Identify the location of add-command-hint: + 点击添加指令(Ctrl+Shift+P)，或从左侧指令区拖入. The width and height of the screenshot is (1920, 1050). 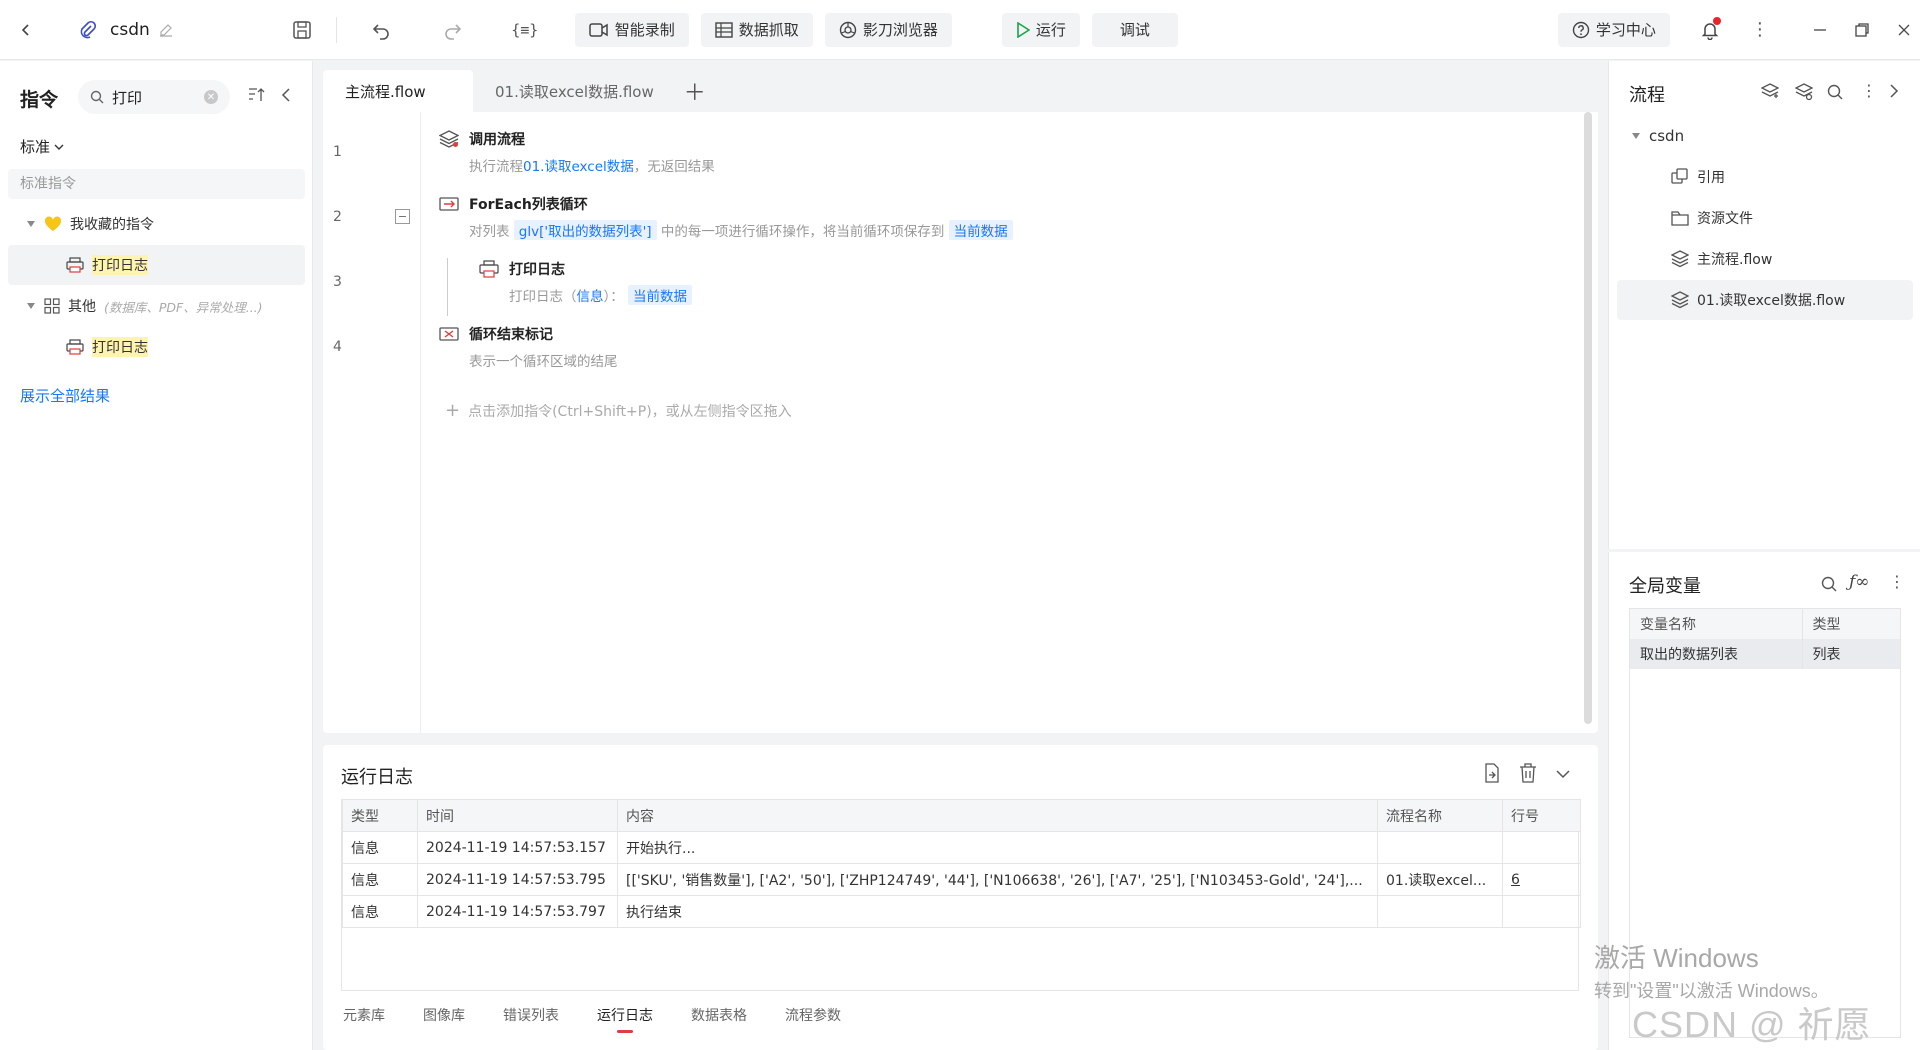
(618, 410).